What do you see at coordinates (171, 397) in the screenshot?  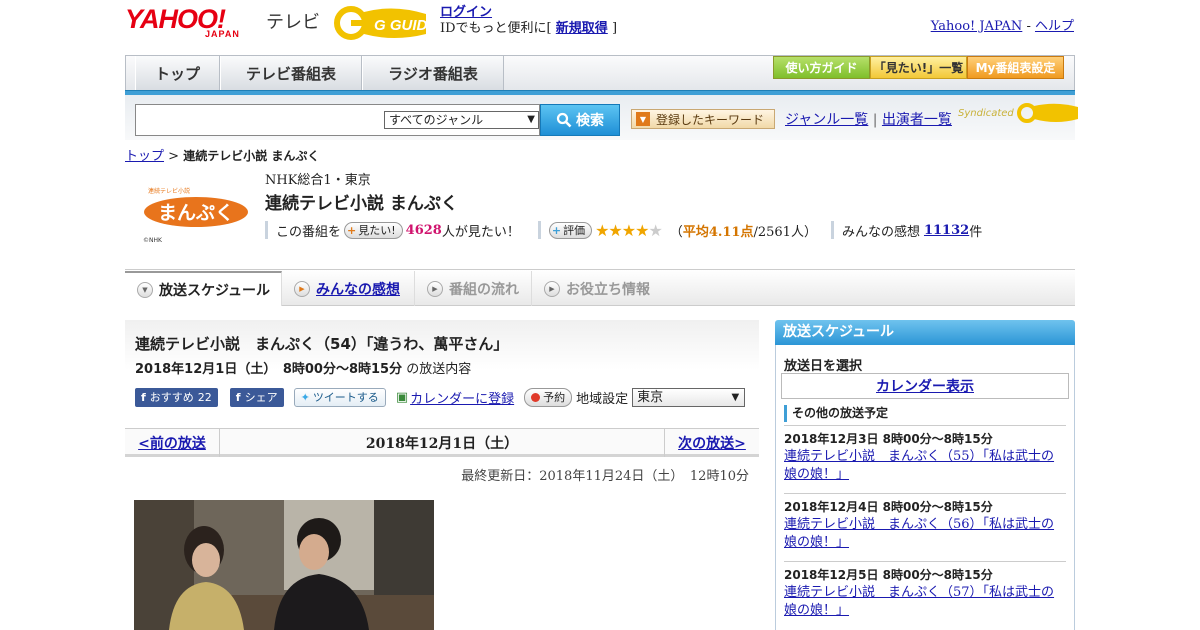 I see `facebook-recommend-label: おすすめ` at bounding box center [171, 397].